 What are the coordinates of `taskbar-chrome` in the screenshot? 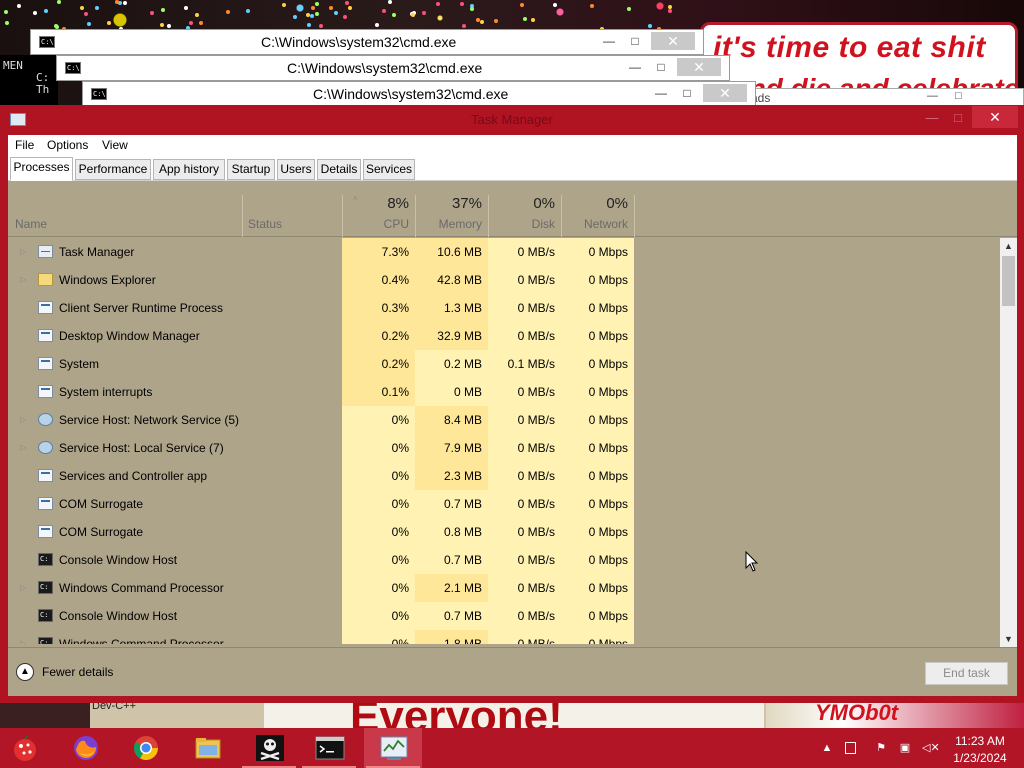 It's located at (145, 748).